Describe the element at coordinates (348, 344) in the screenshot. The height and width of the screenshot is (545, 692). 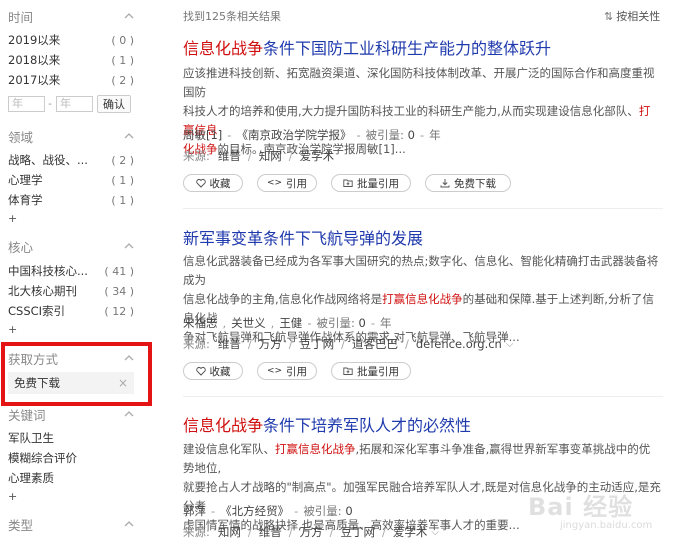
I see `result-sources: 来源: 维普 / 万方 / 豆丁网 / 道客巴巴 / defence.org.cn ⌵` at that location.